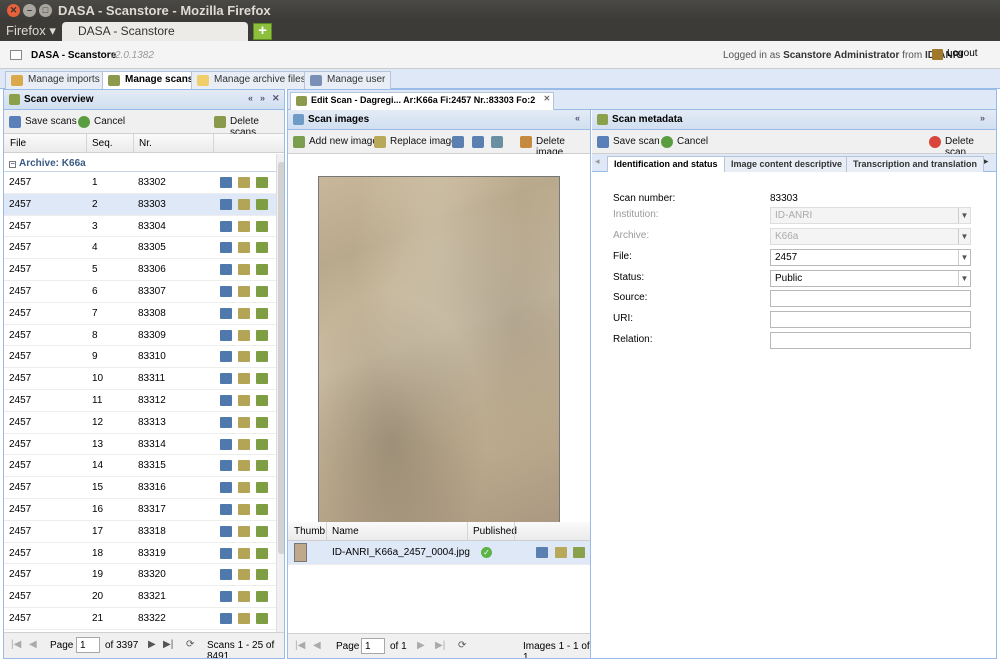 This screenshot has height=660, width=1000. I want to click on column-name: Name, so click(345, 531).